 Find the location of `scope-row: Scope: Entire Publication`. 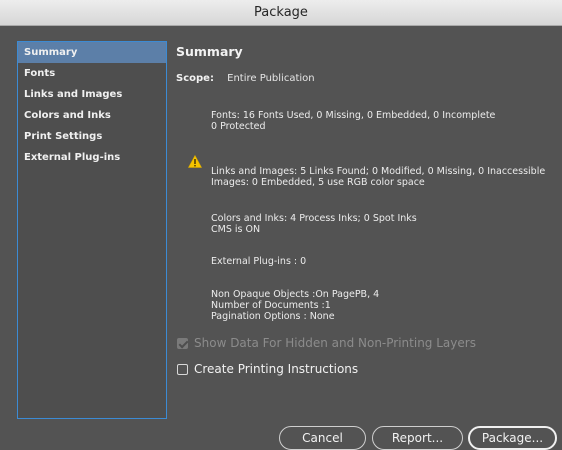

scope-row: Scope: Entire Publication is located at coordinates (245, 78).